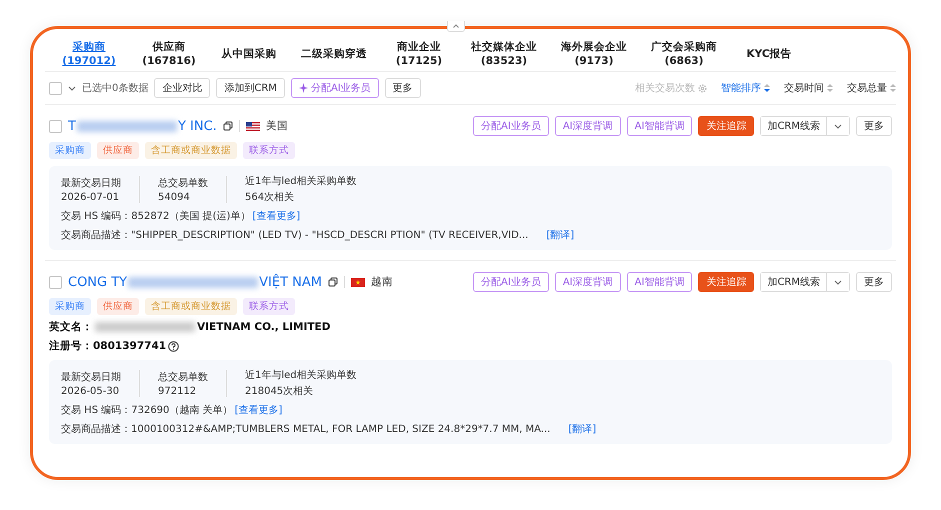 The height and width of the screenshot is (510, 941). Describe the element at coordinates (107, 346) in the screenshot. I see `registration-number: 注册号：0801397741` at that location.